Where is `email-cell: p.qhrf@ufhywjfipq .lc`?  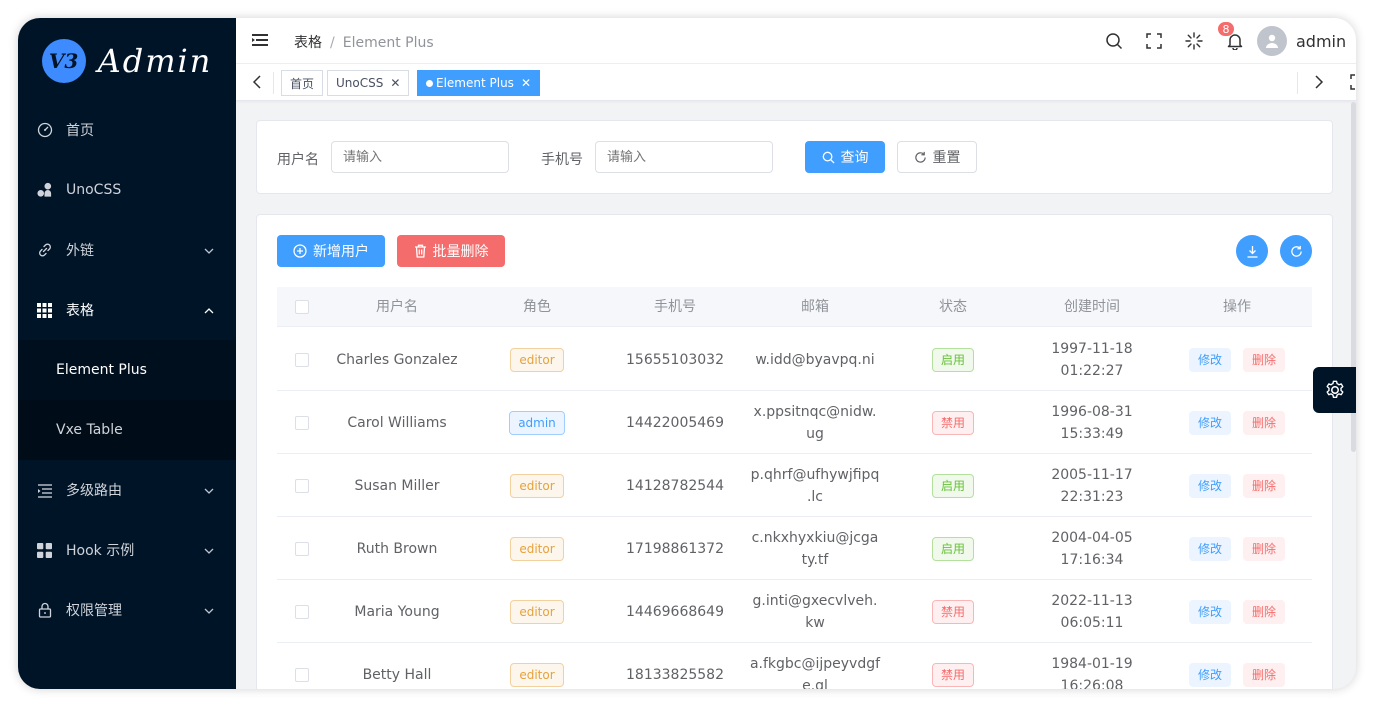 email-cell: p.qhrf@ufhywjfipq .lc is located at coordinates (815, 485).